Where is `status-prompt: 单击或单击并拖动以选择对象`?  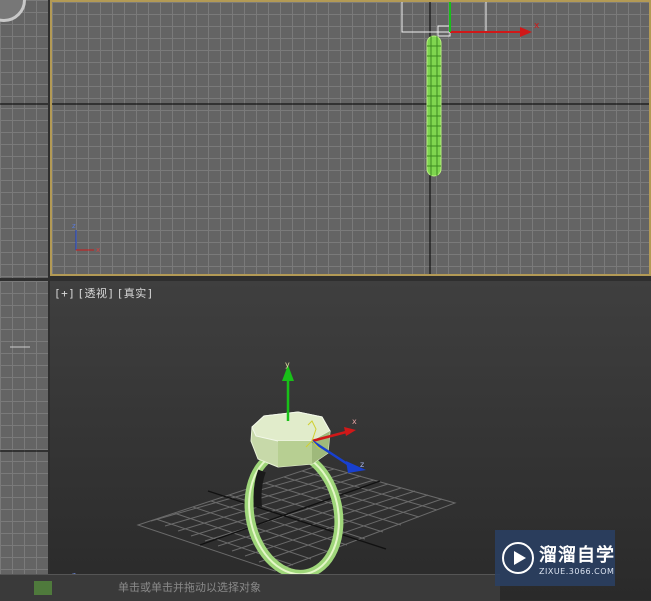 status-prompt: 单击或单击并拖动以选择对象 is located at coordinates (189, 587).